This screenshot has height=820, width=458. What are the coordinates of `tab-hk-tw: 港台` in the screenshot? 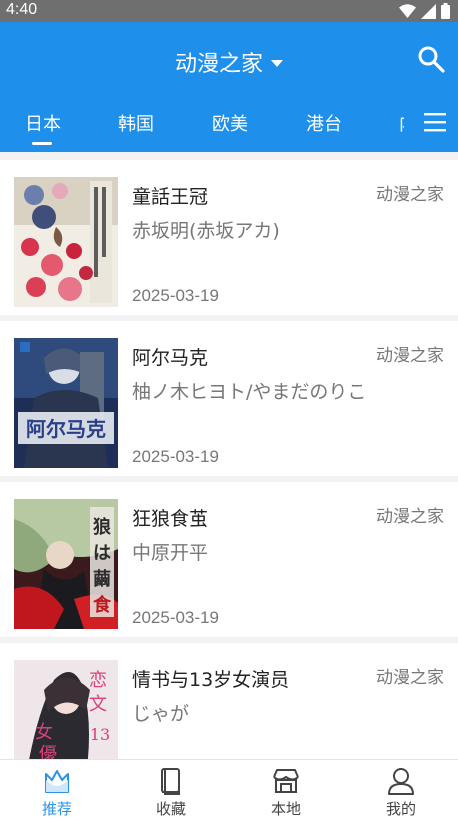 It's located at (324, 123).